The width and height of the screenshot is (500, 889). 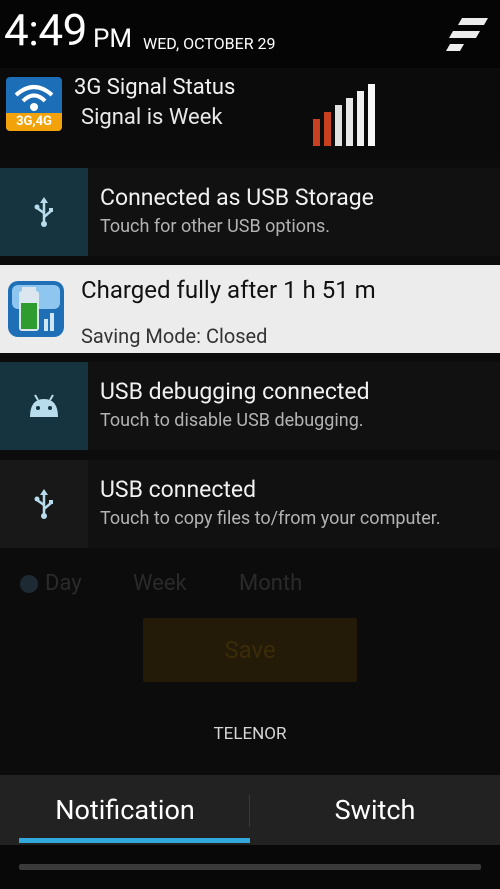 I want to click on notification-subtitle: Touch for other USB options., so click(x=215, y=226).